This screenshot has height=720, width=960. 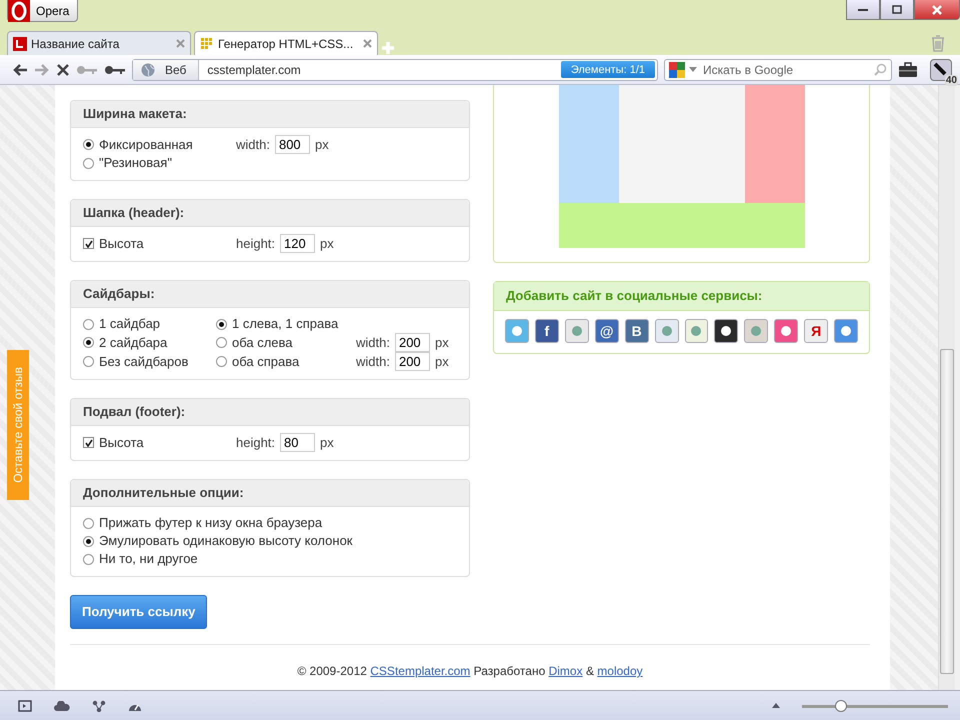 What do you see at coordinates (636, 331) in the screenshot?
I see `share-service-button: B` at bounding box center [636, 331].